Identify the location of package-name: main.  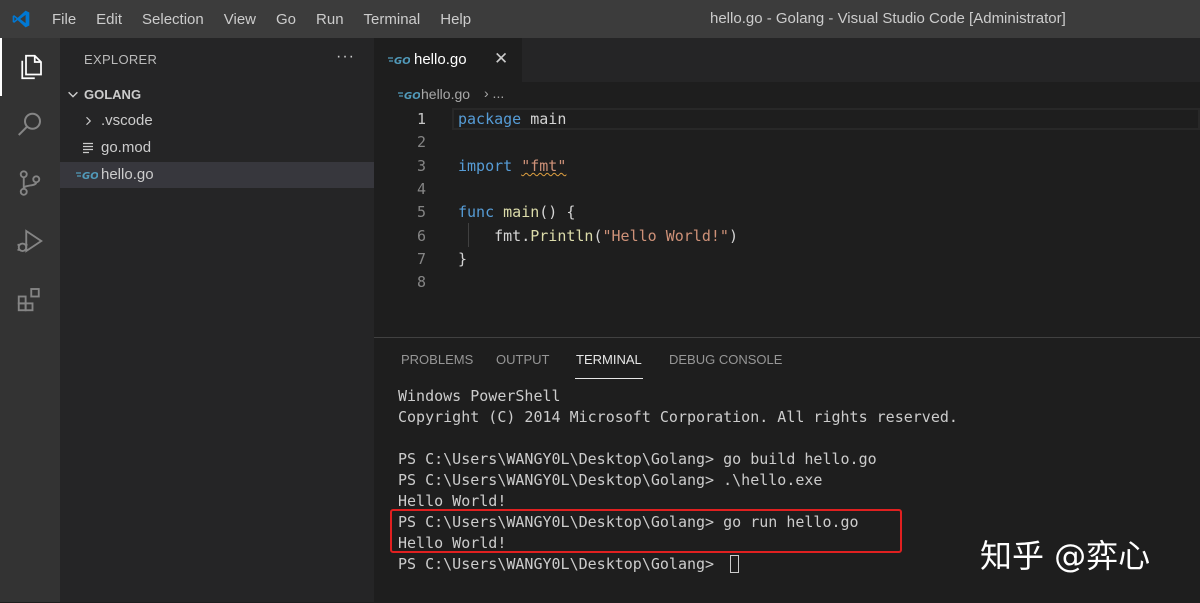
(544, 119).